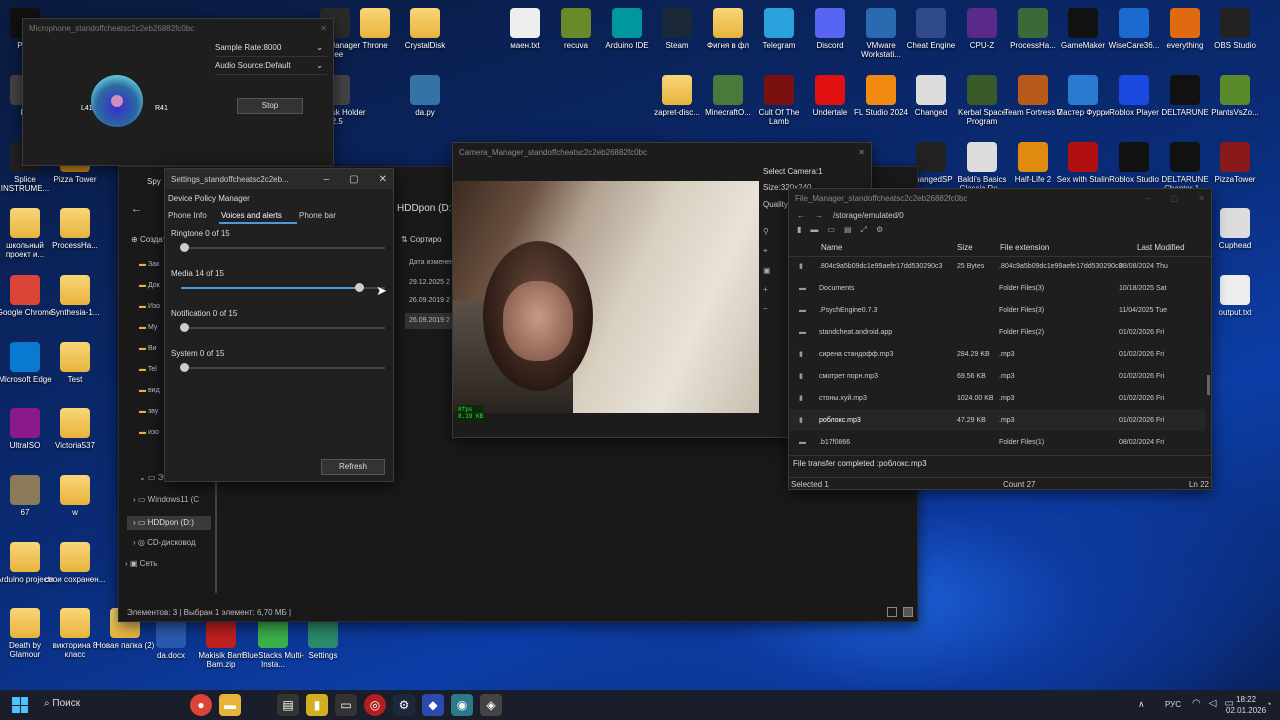  Describe the element at coordinates (288, 705) in the screenshot. I see `notepad-icon: ▤` at that location.